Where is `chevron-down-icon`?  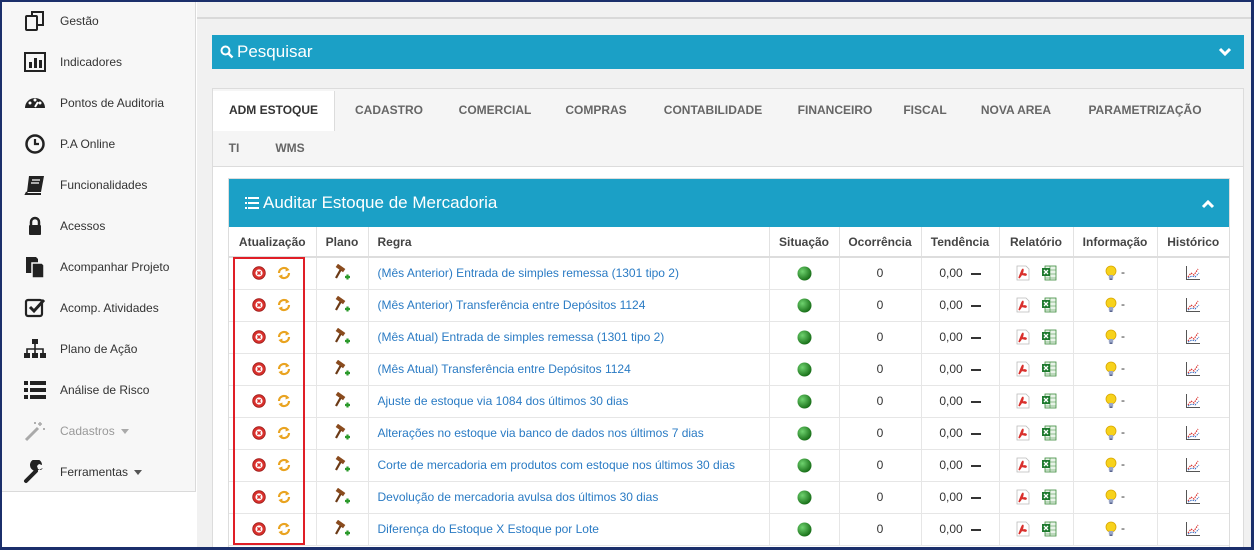
chevron-down-icon is located at coordinates (1225, 52).